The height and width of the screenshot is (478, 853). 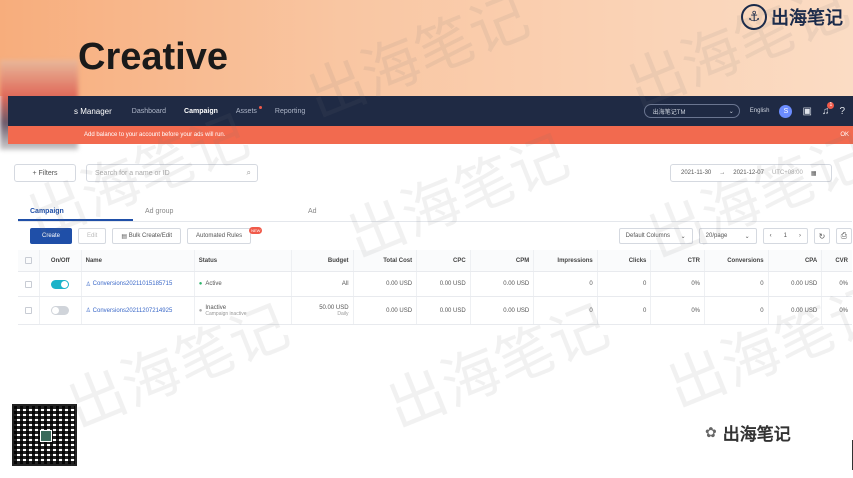 I want to click on package-icon: ▣, so click(x=806, y=111).